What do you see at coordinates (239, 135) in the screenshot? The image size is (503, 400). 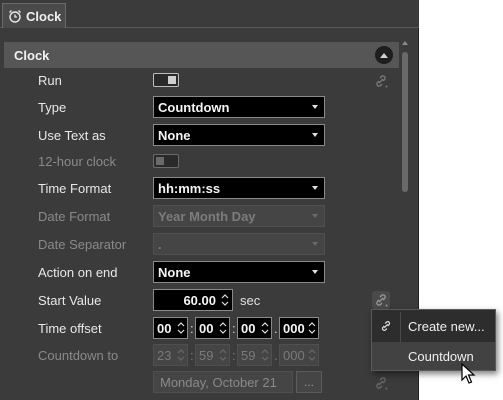 I see `use-text-as-dropdown: None` at bounding box center [239, 135].